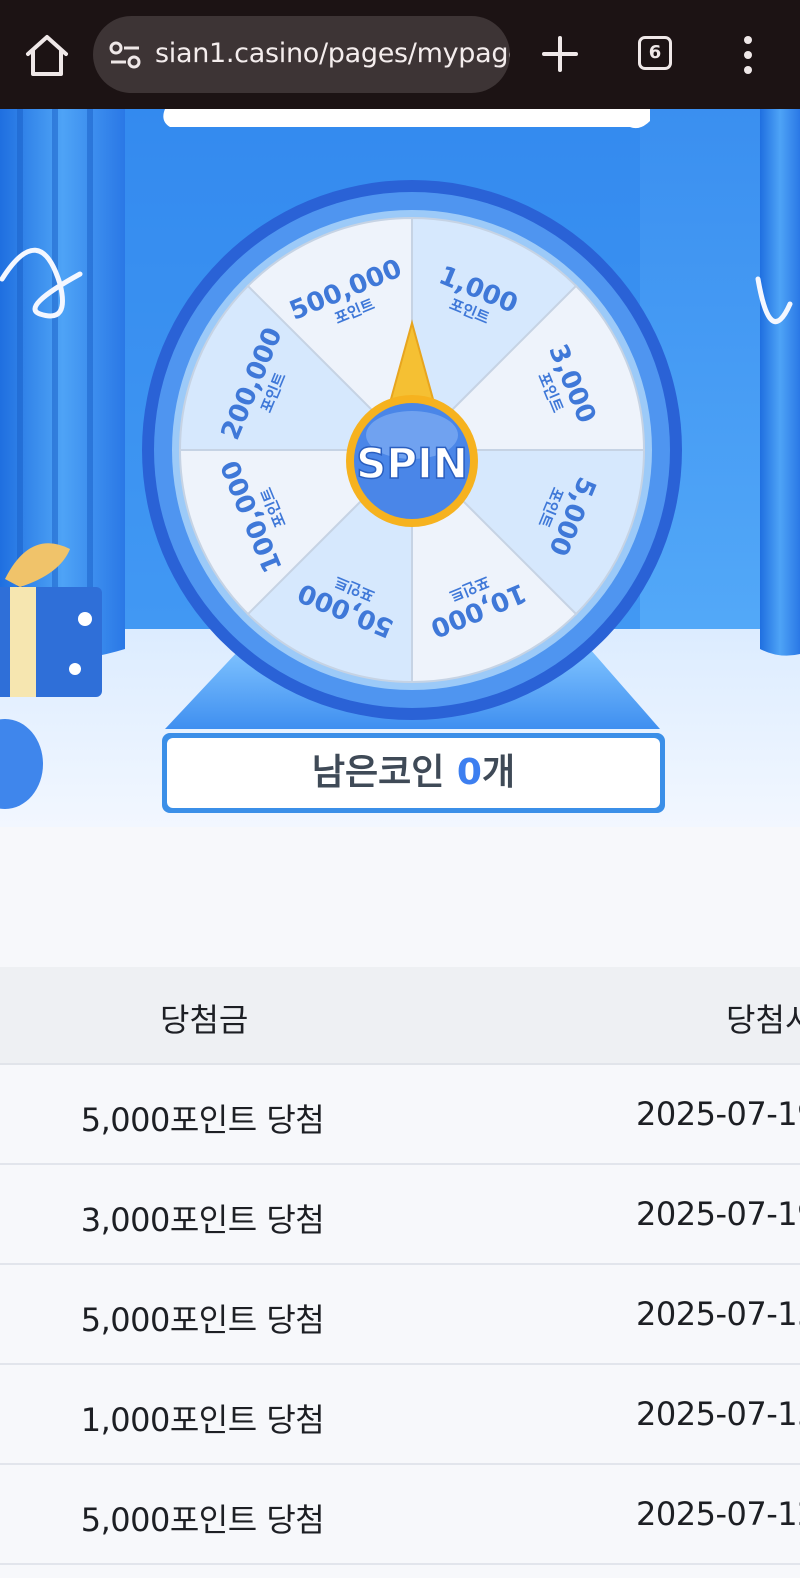 This screenshot has height=1578, width=800. I want to click on tab-switcher-button: 6, so click(655, 53).